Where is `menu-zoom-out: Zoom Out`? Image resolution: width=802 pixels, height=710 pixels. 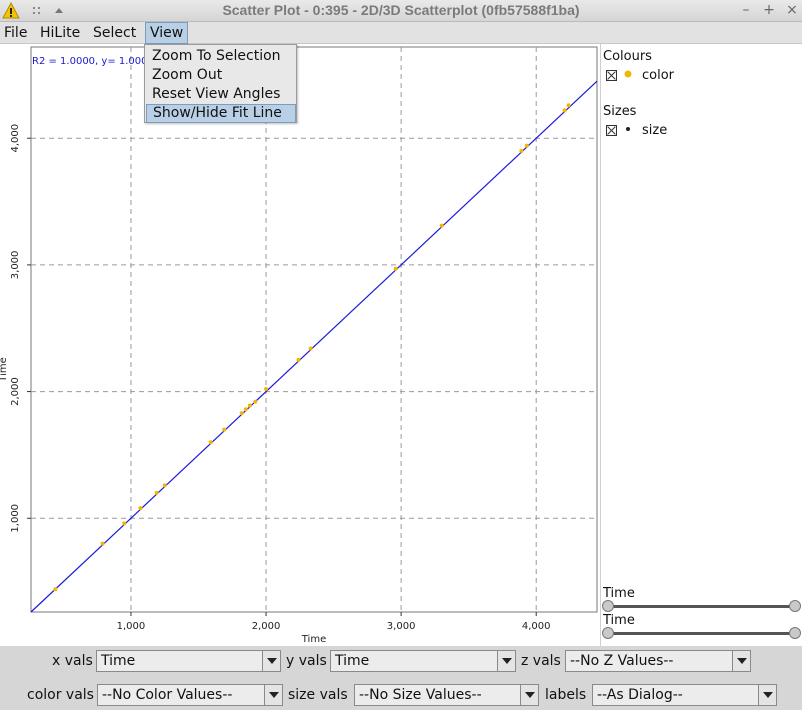 menu-zoom-out: Zoom Out is located at coordinates (221, 75).